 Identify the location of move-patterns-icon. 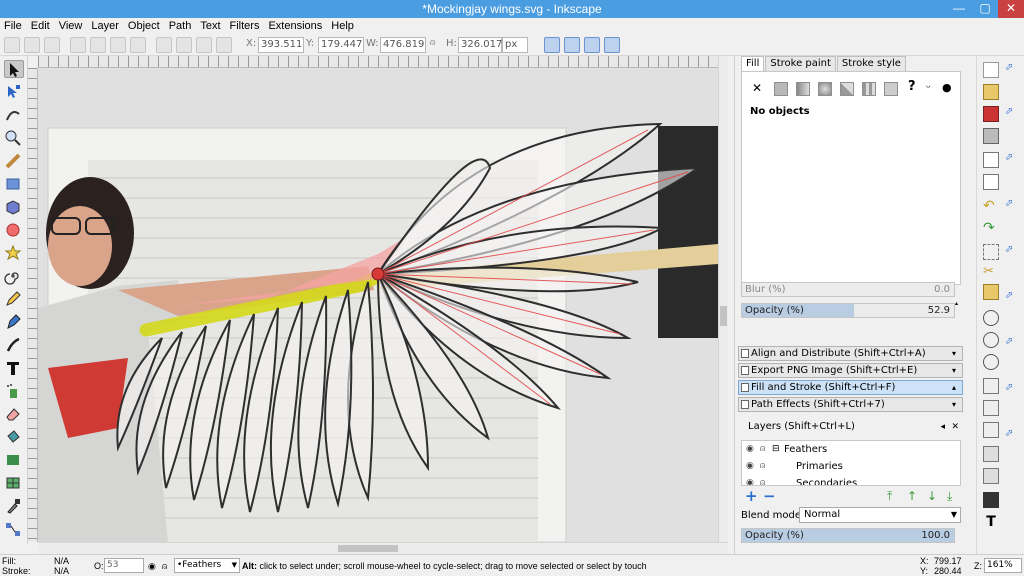
(612, 45).